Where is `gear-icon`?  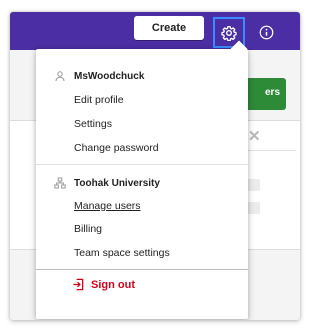
gear-icon is located at coordinates (229, 33).